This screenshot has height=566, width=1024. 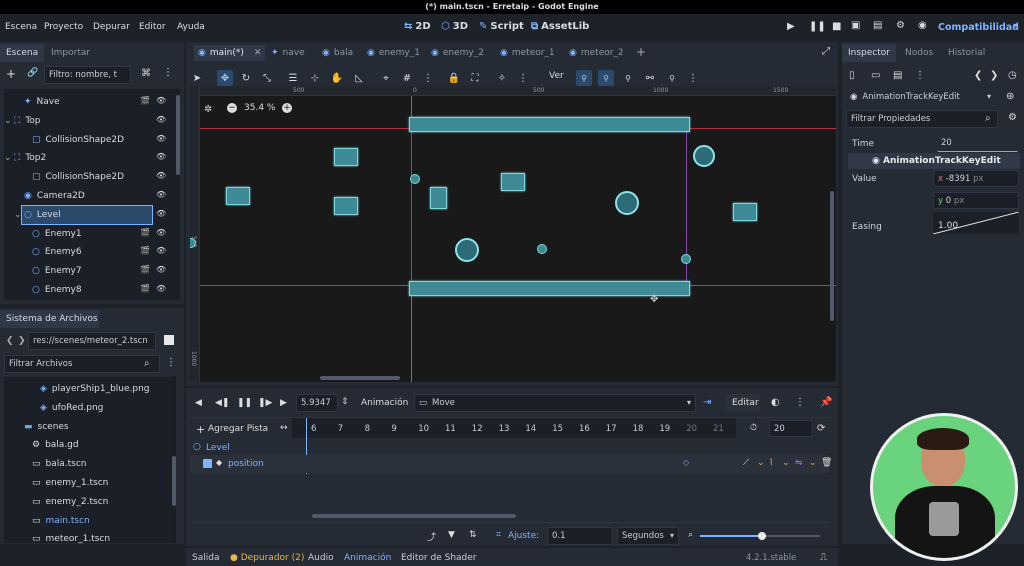 I want to click on menu-ayuda: Ayuda, so click(x=191, y=27).